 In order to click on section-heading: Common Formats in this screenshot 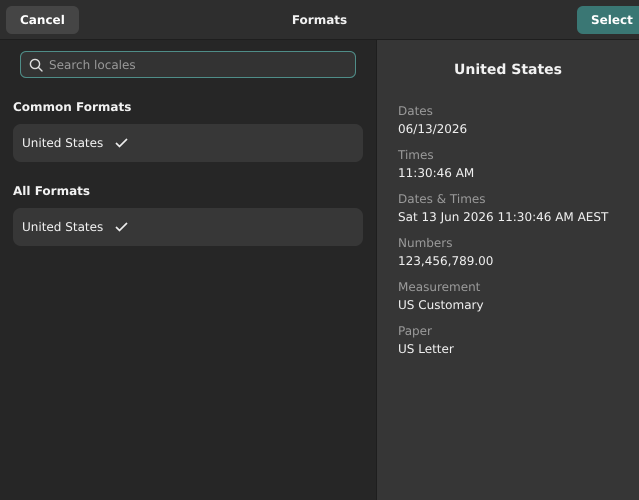, I will do `click(72, 107)`.